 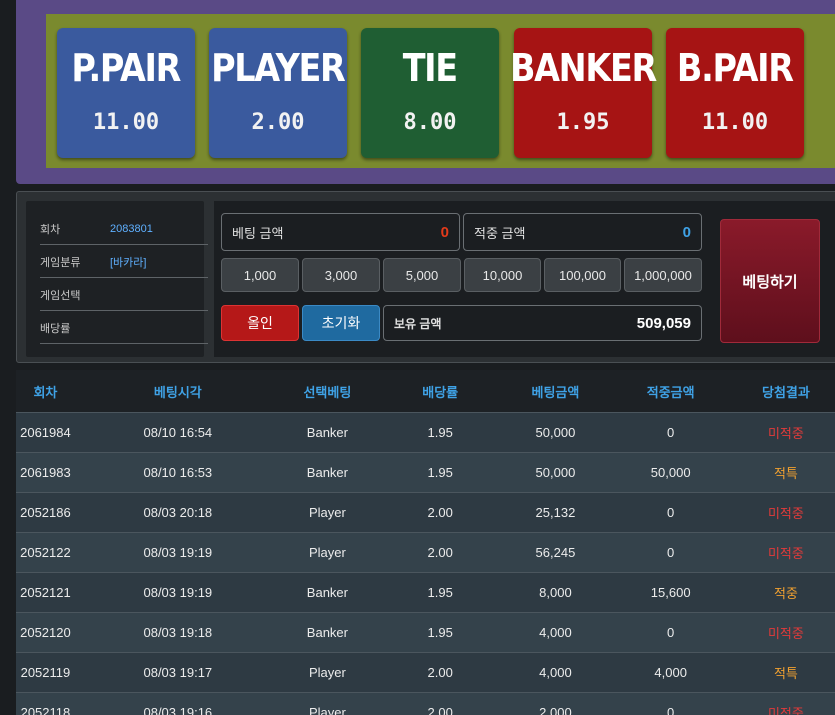 I want to click on bet-option-b-pair: B.PAIR 11.00, so click(x=735, y=93).